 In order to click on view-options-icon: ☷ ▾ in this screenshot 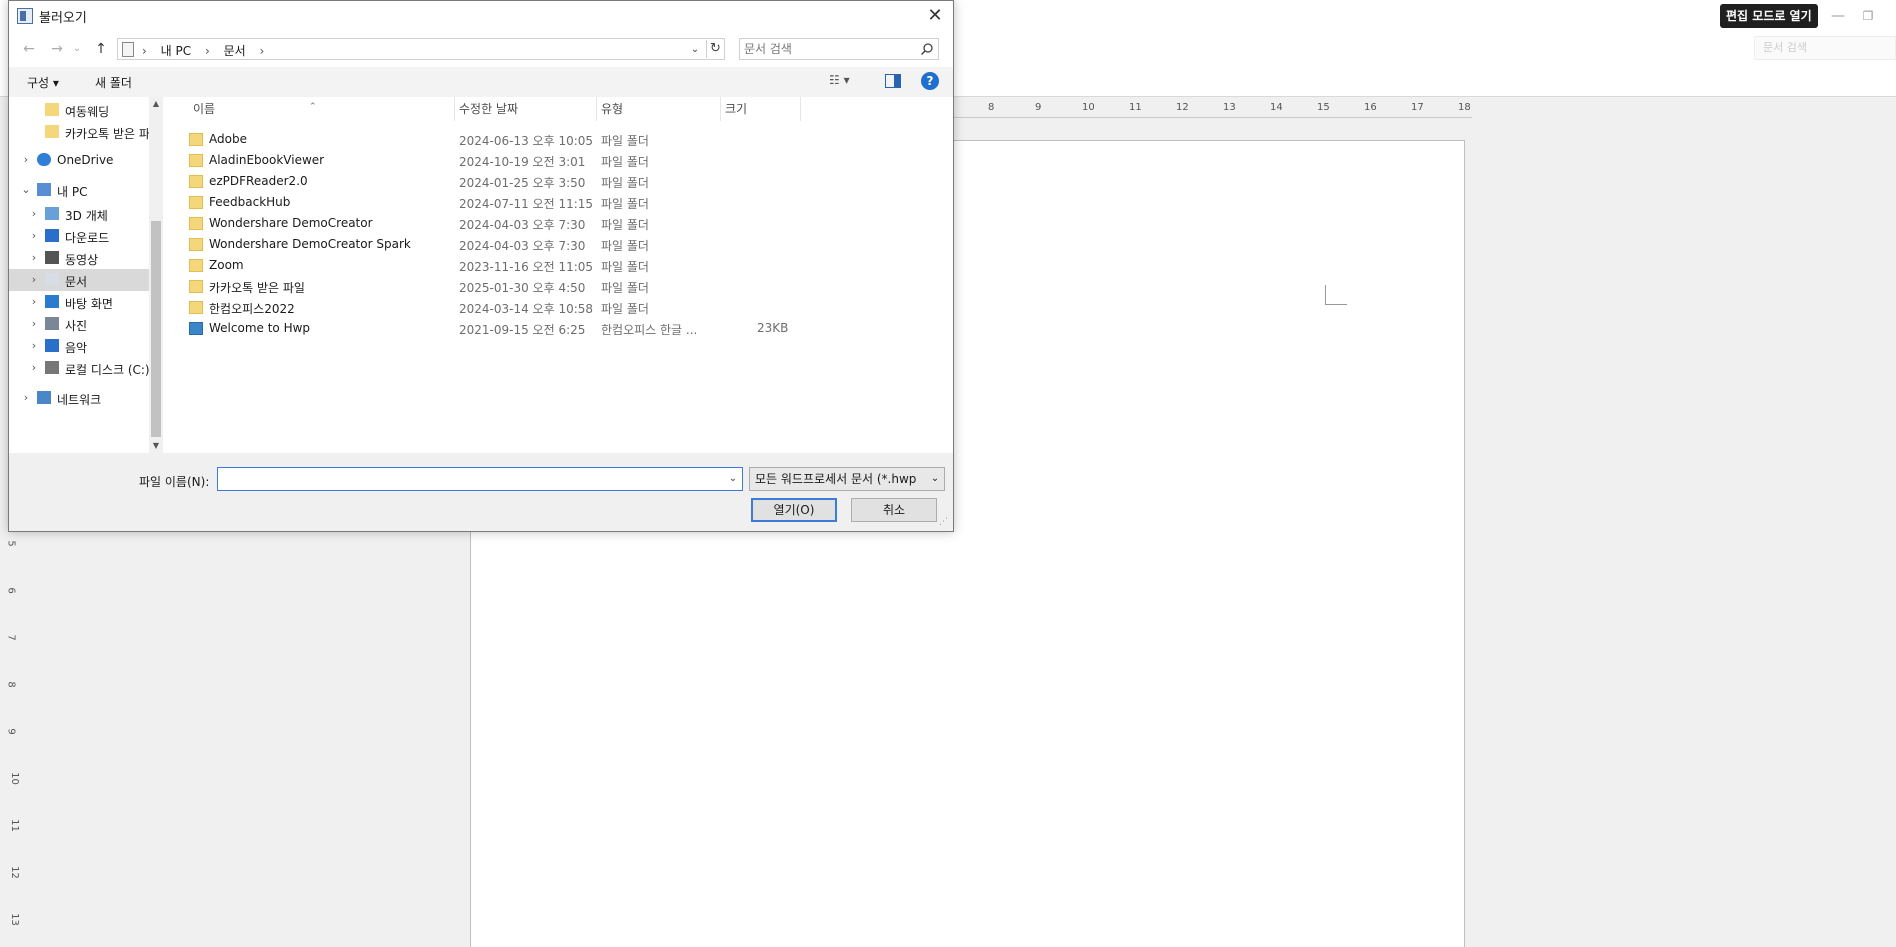, I will do `click(847, 82)`.